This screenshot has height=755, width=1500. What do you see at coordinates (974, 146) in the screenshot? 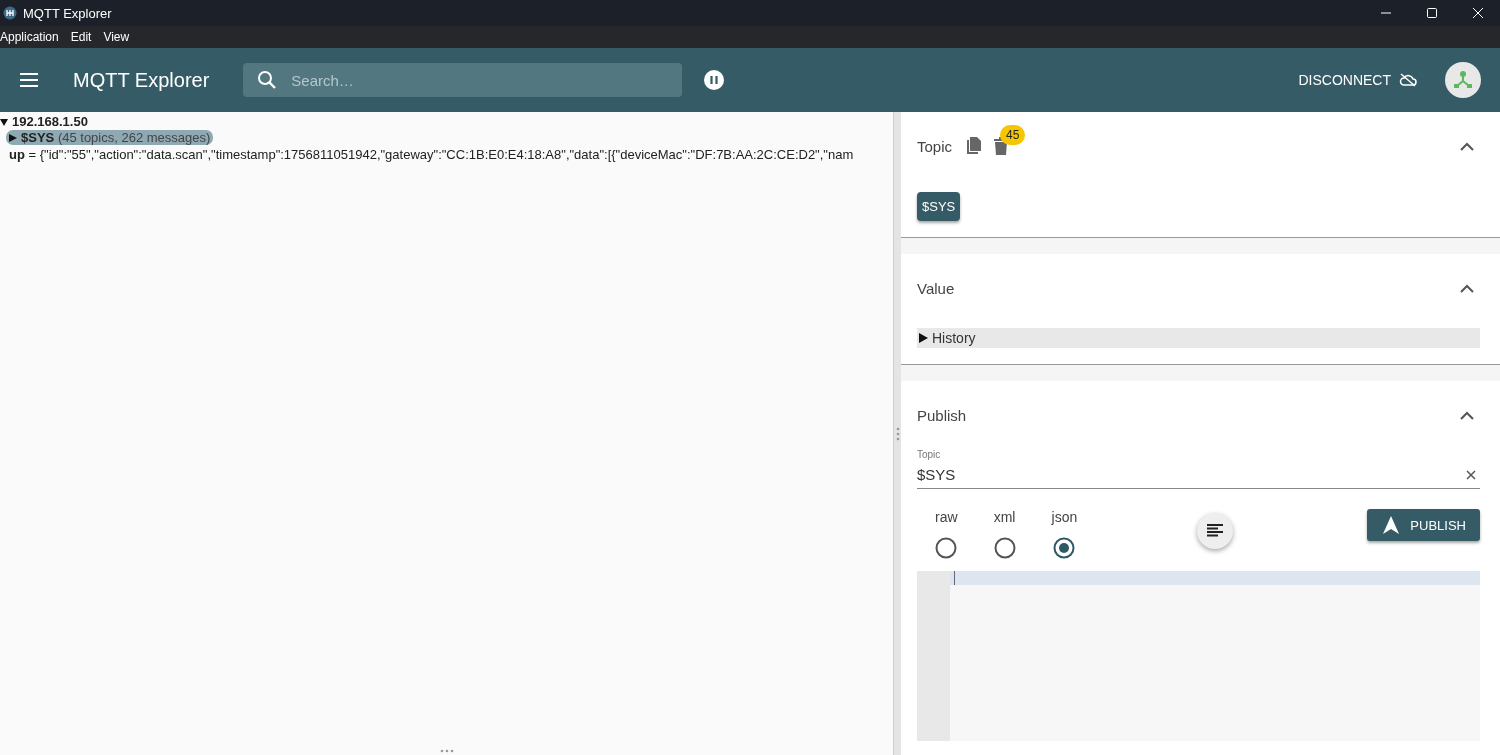
I see `copy-icon` at bounding box center [974, 146].